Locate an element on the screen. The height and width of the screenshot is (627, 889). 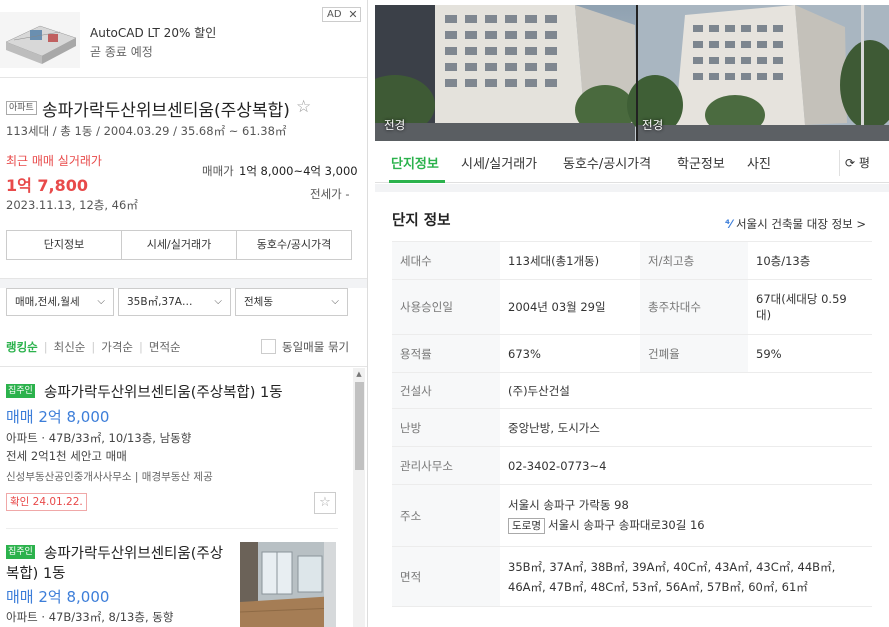
table-row: 용적률 673% 건폐율 59% is located at coordinates (632, 353).